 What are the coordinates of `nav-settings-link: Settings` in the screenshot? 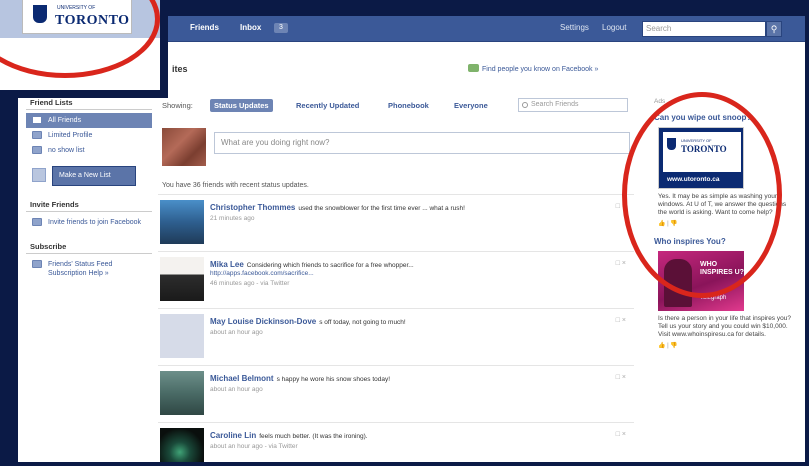 It's located at (574, 27).